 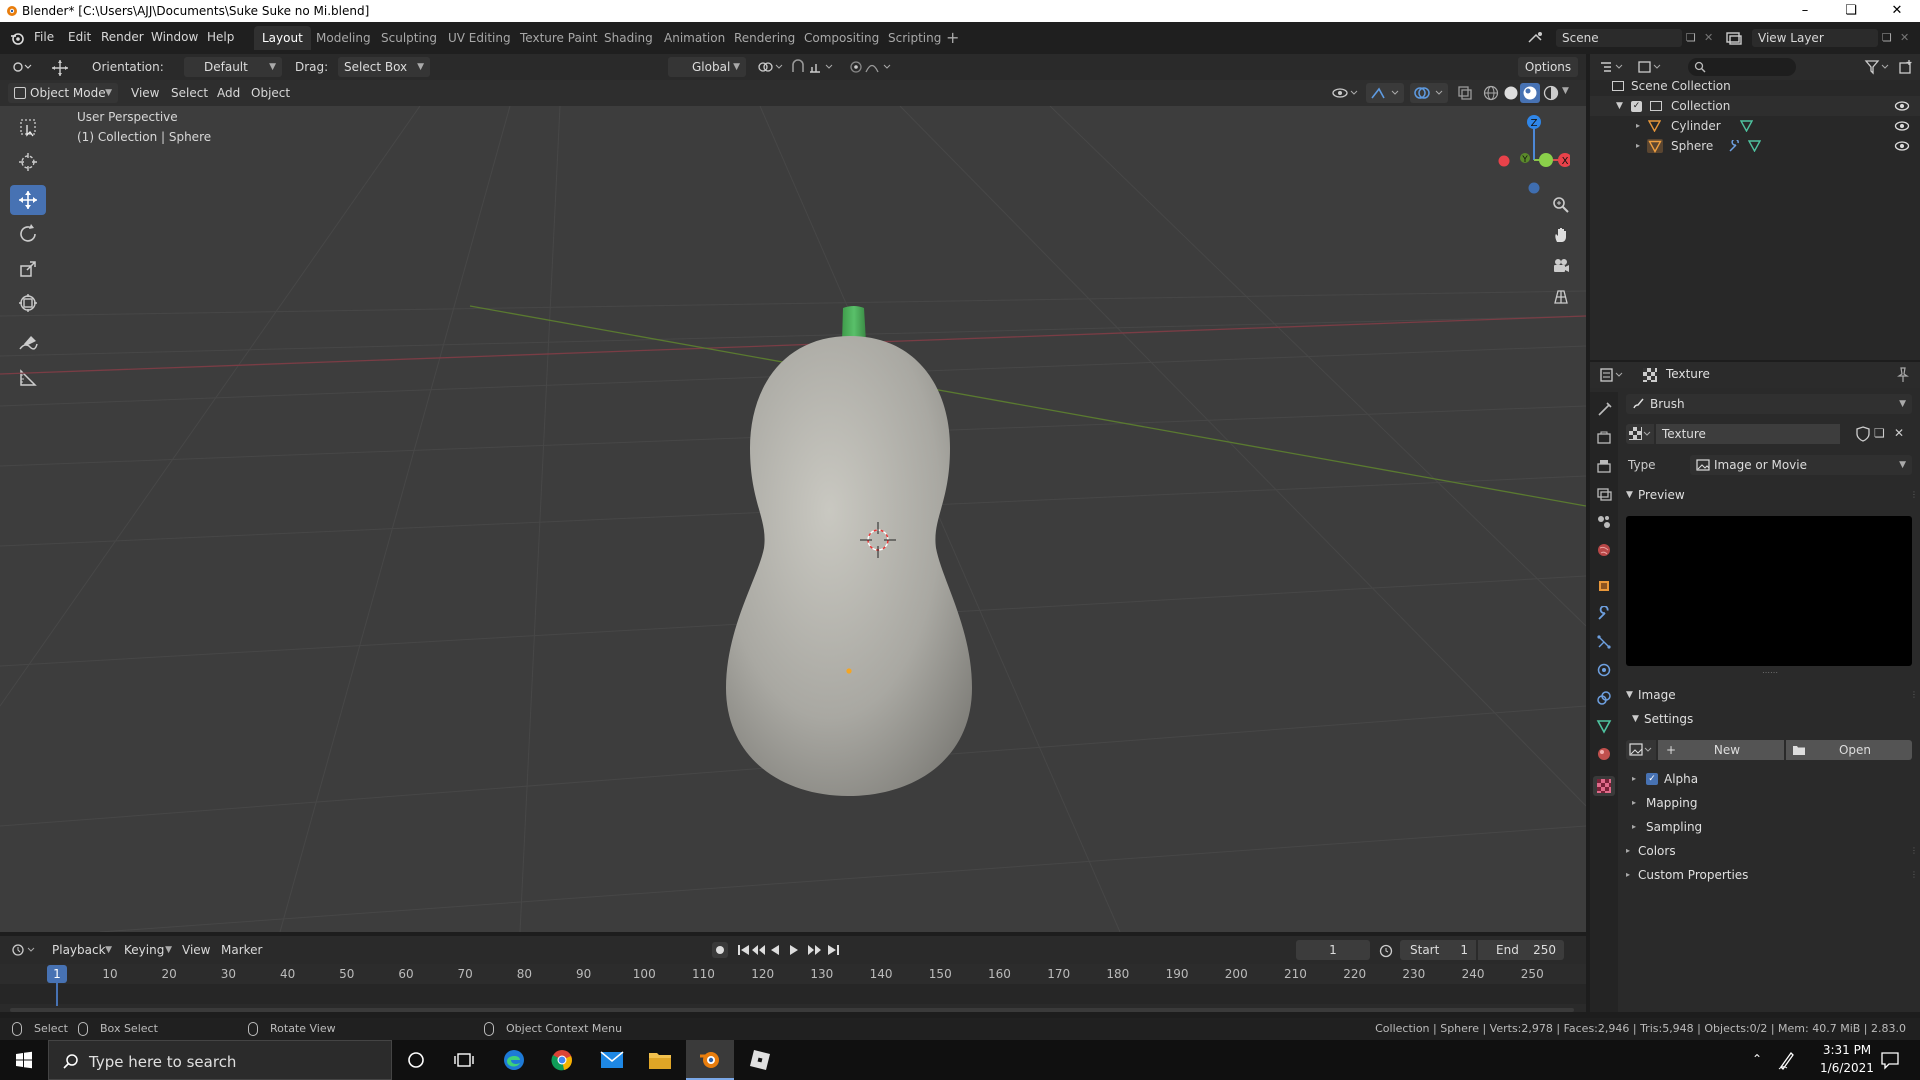 What do you see at coordinates (1769, 851) in the screenshot?
I see `colors-panel-header: ▸ Colors ⋮⋮` at bounding box center [1769, 851].